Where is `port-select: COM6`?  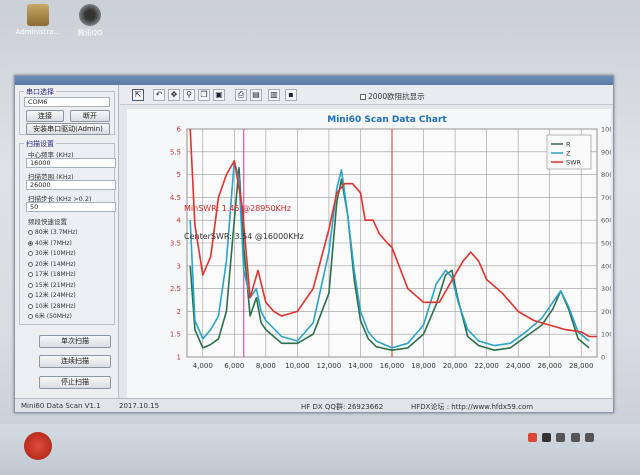 port-select: COM6 is located at coordinates (67, 102).